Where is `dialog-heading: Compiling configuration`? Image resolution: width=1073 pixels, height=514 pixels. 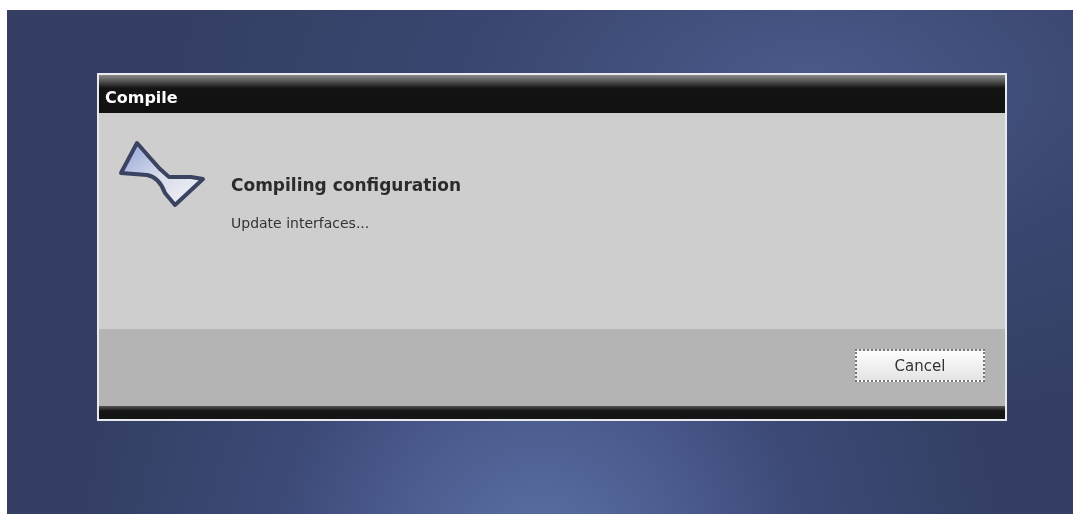 dialog-heading: Compiling configuration is located at coordinates (346, 185).